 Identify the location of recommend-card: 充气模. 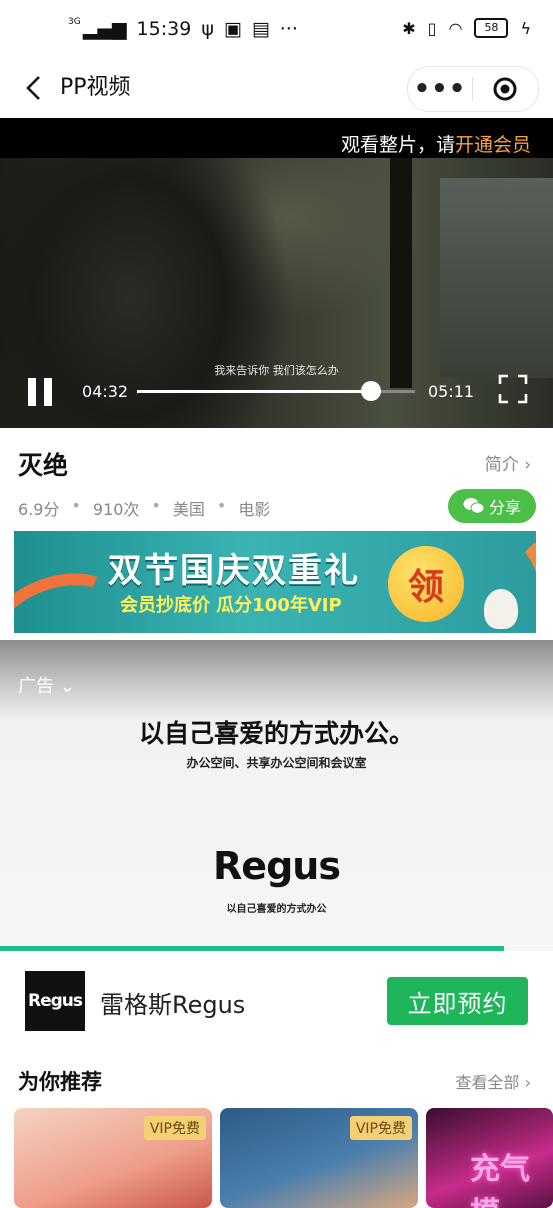
(489, 1158).